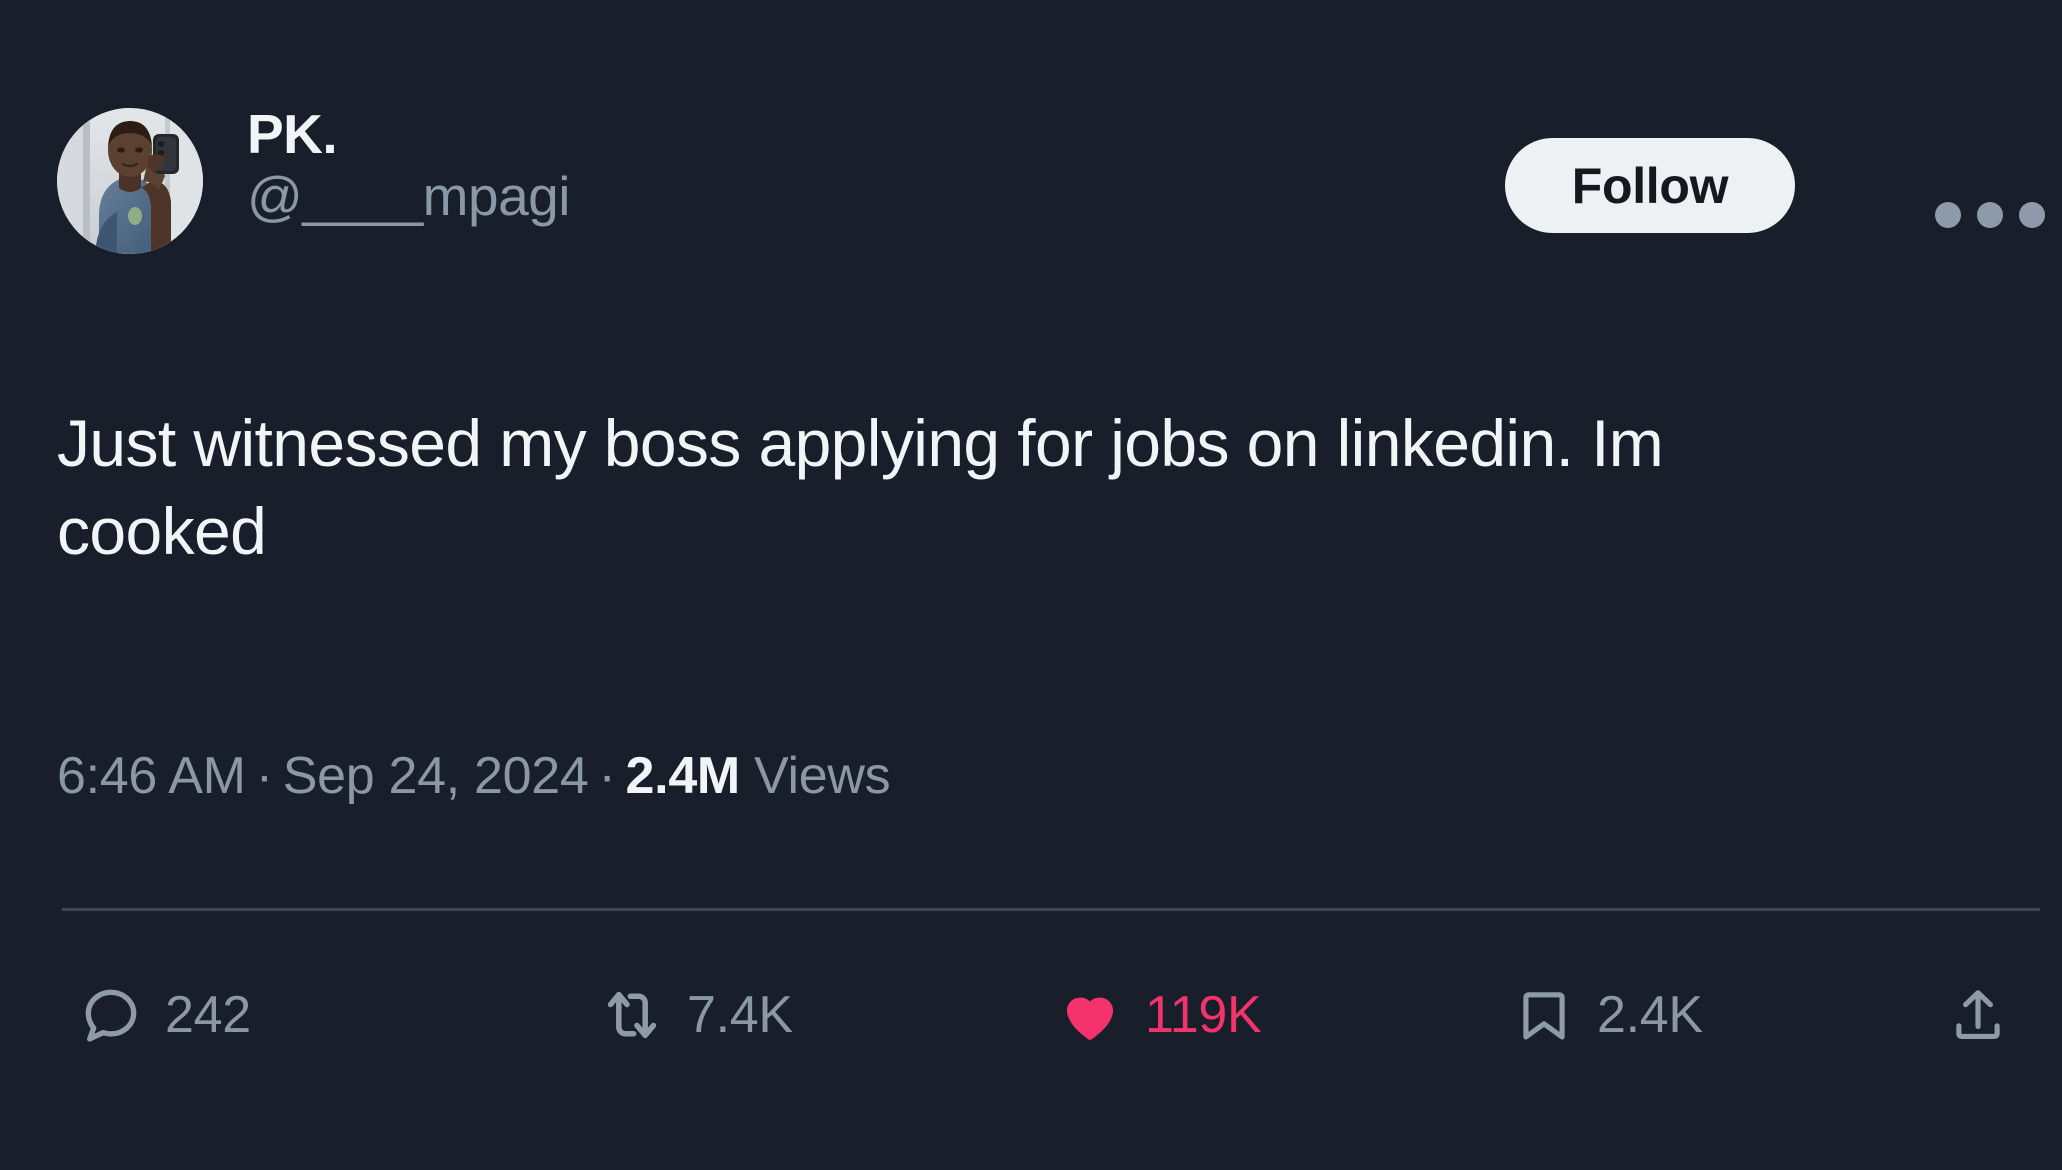 The width and height of the screenshot is (2062, 1170). Describe the element at coordinates (1090, 1015) in the screenshot. I see `heart-icon` at that location.